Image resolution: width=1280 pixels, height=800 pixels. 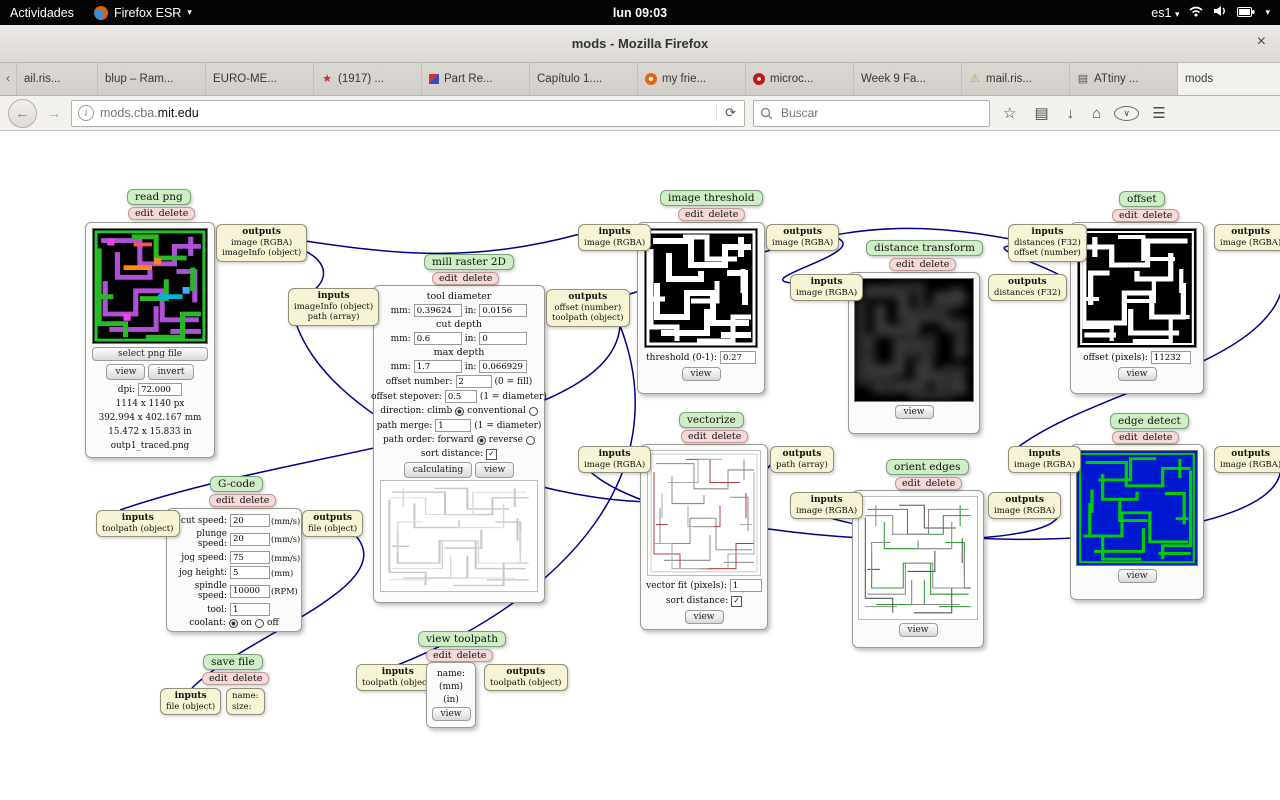 What do you see at coordinates (250, 591) in the screenshot?
I see `spindle-speed-input` at bounding box center [250, 591].